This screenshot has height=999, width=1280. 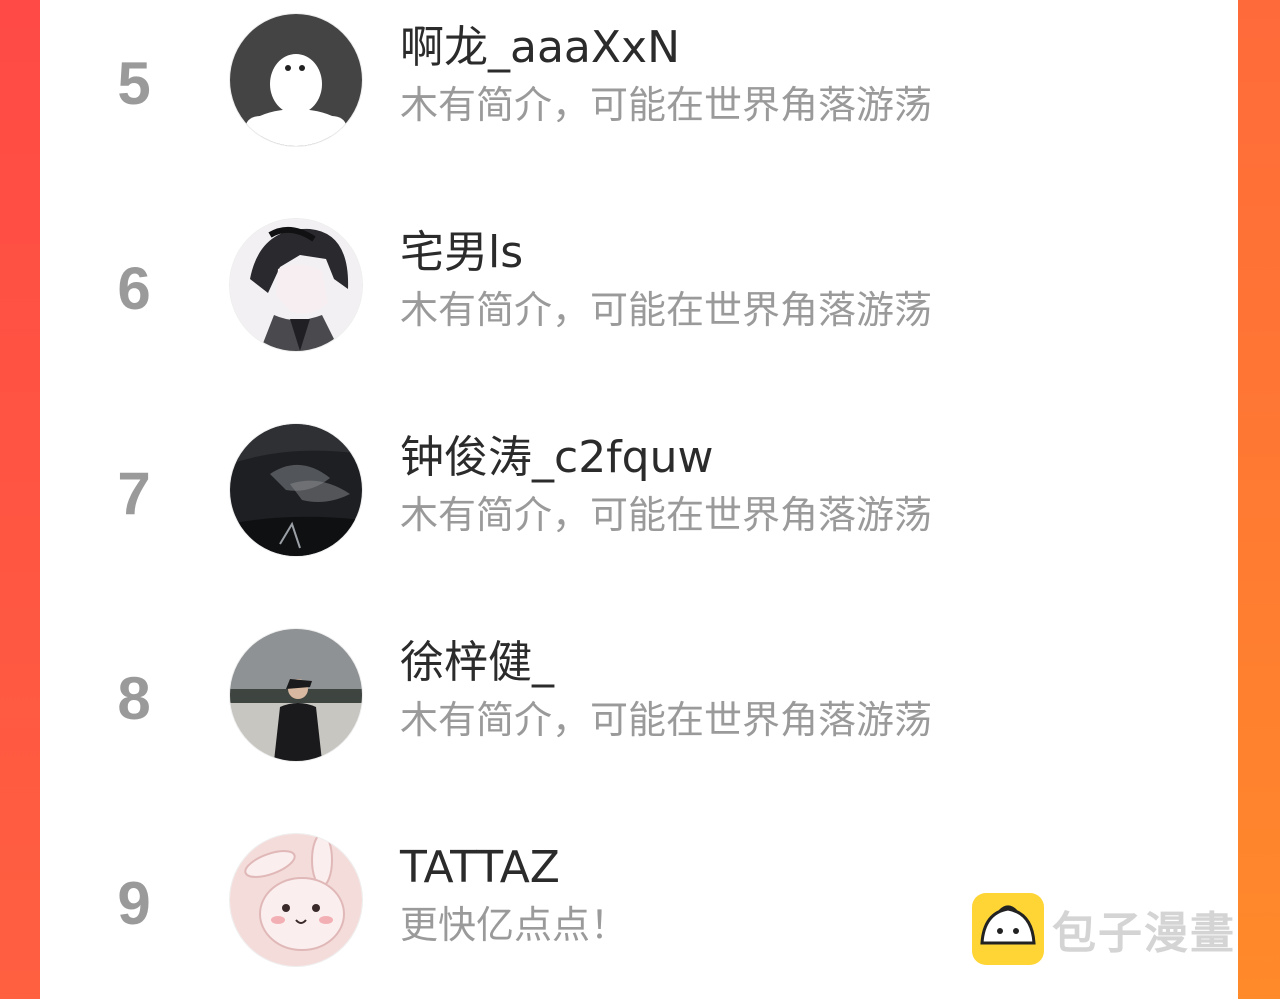 I want to click on watermark: 包子漫畫, so click(x=1104, y=929).